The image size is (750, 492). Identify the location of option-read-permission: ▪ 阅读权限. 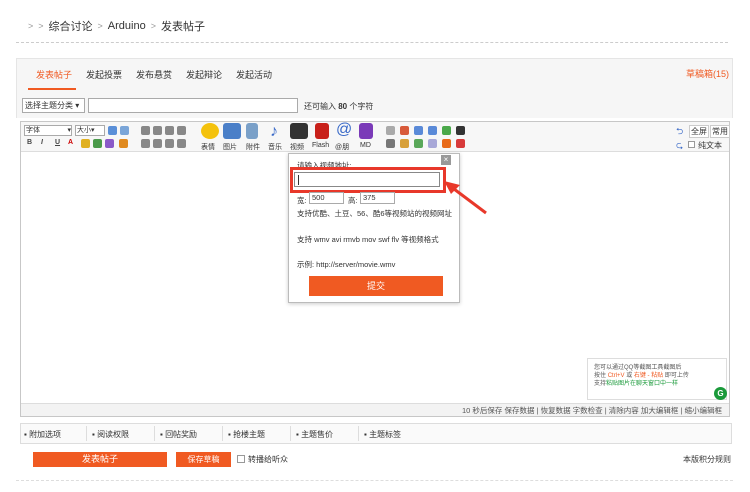
(110, 434).